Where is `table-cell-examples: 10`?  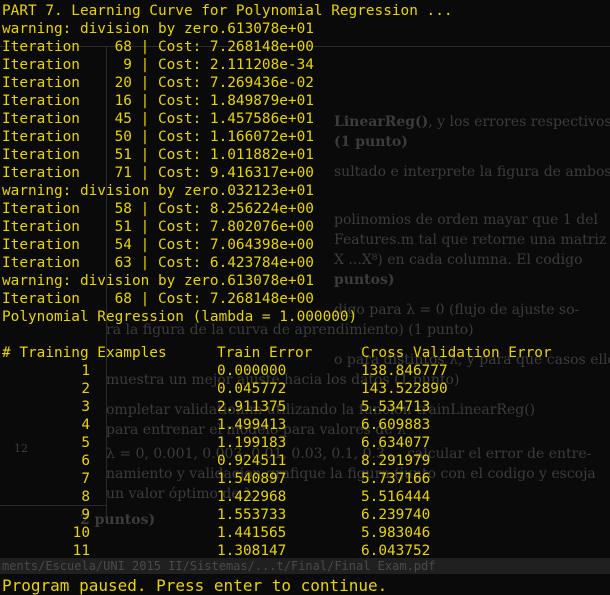
table-cell-examples: 10 is located at coordinates (81, 533).